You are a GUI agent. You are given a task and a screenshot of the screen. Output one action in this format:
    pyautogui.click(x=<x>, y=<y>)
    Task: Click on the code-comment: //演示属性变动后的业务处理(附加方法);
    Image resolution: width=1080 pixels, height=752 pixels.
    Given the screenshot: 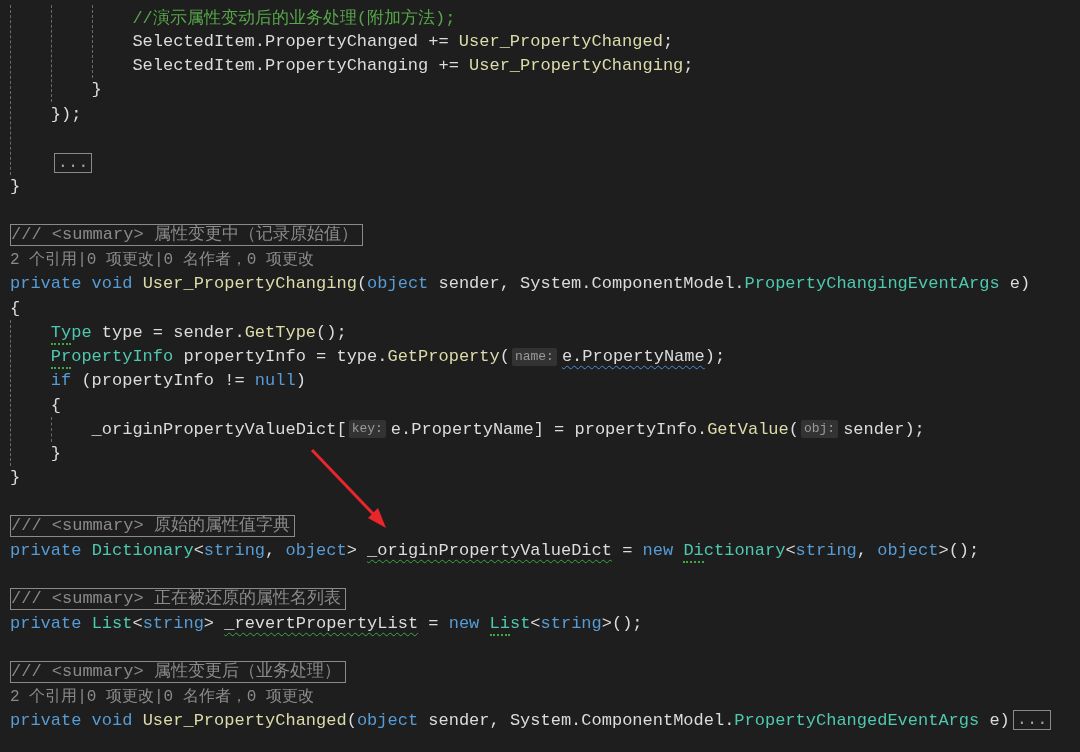 What is the action you would take?
    pyautogui.click(x=294, y=18)
    